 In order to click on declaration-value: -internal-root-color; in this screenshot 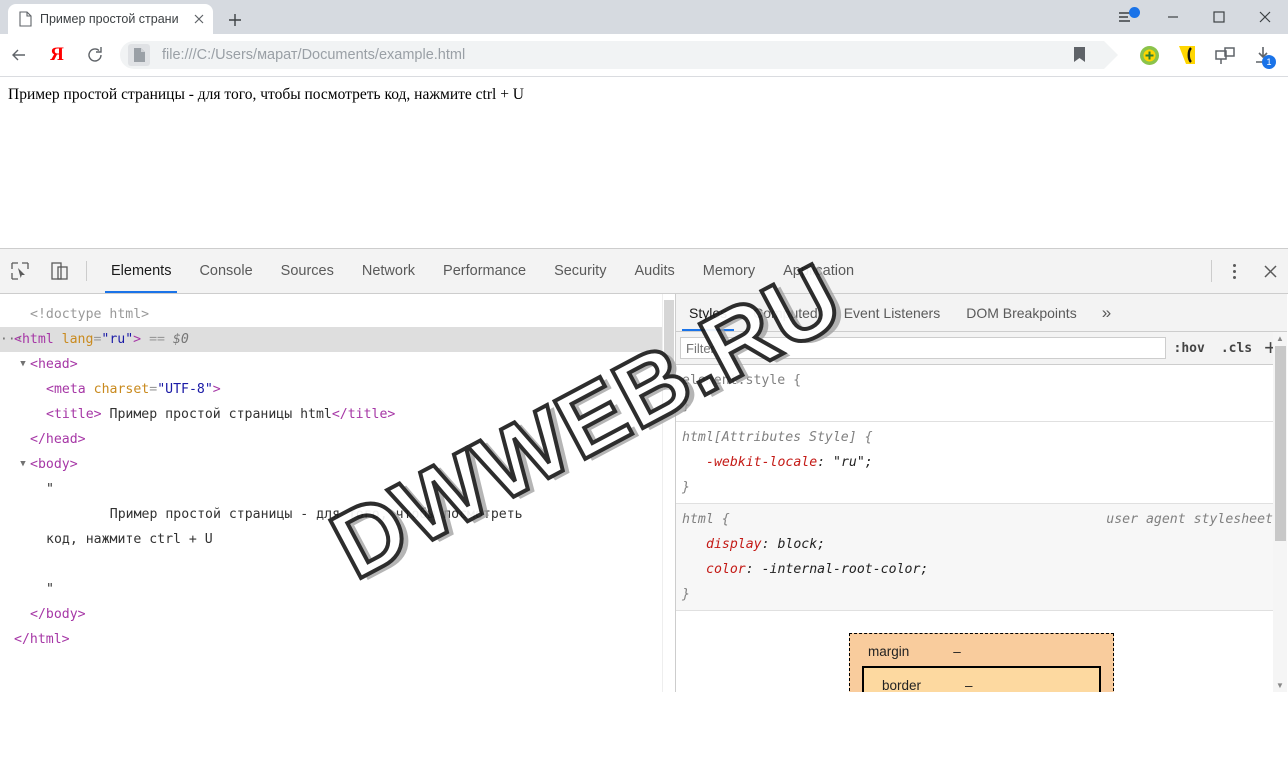, I will do `click(845, 569)`.